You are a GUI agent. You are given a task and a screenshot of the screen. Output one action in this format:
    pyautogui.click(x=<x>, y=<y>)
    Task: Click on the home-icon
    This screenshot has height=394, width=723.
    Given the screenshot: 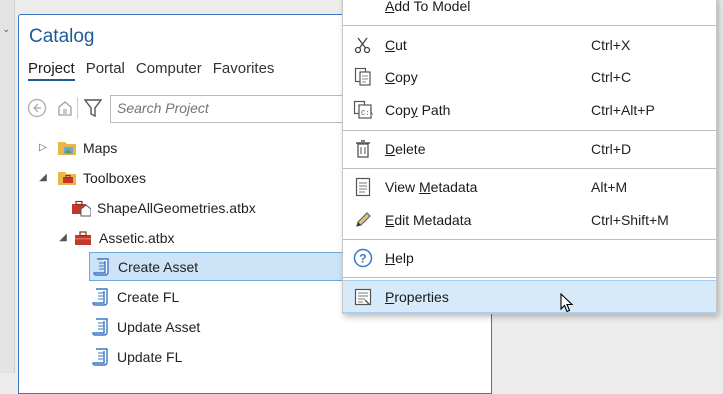 What is the action you would take?
    pyautogui.click(x=65, y=108)
    